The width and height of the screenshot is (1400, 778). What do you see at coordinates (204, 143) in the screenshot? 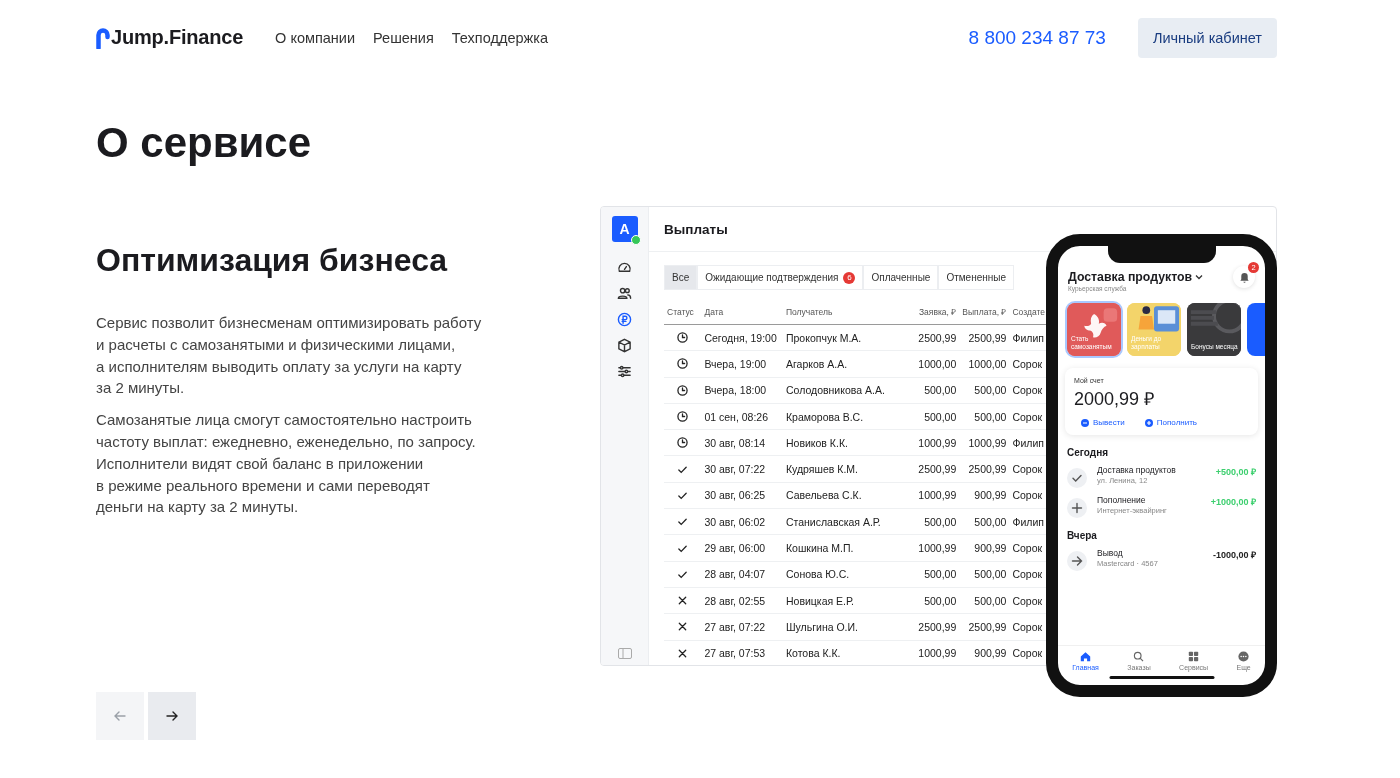
I see `page-title: О сервисе` at bounding box center [204, 143].